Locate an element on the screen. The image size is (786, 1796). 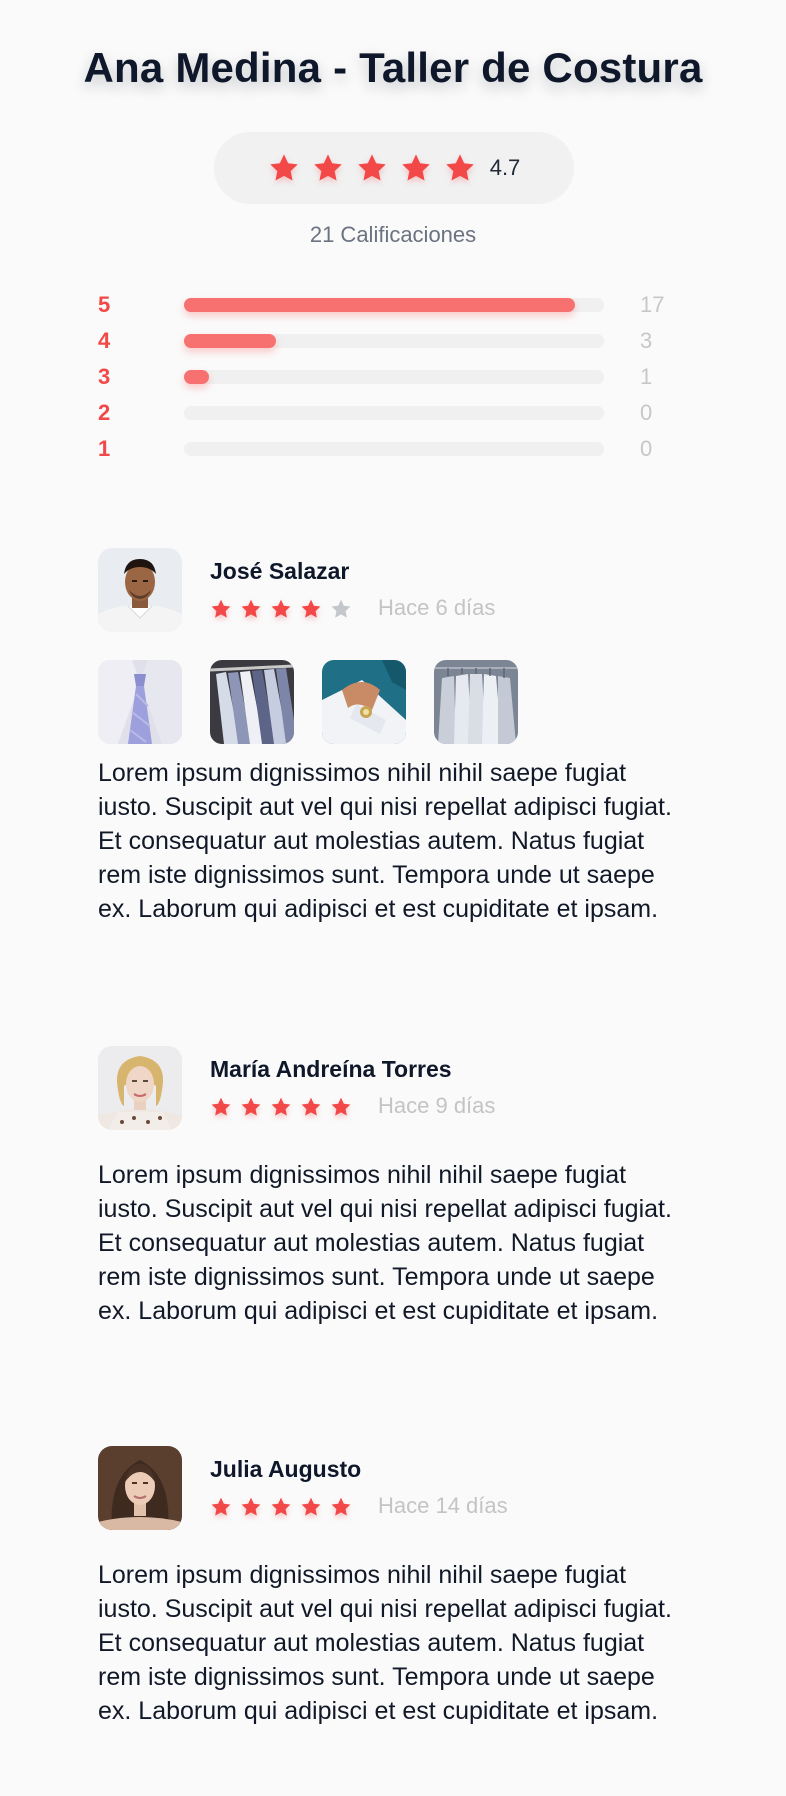
average-rating-pill: 4.7 is located at coordinates (394, 168).